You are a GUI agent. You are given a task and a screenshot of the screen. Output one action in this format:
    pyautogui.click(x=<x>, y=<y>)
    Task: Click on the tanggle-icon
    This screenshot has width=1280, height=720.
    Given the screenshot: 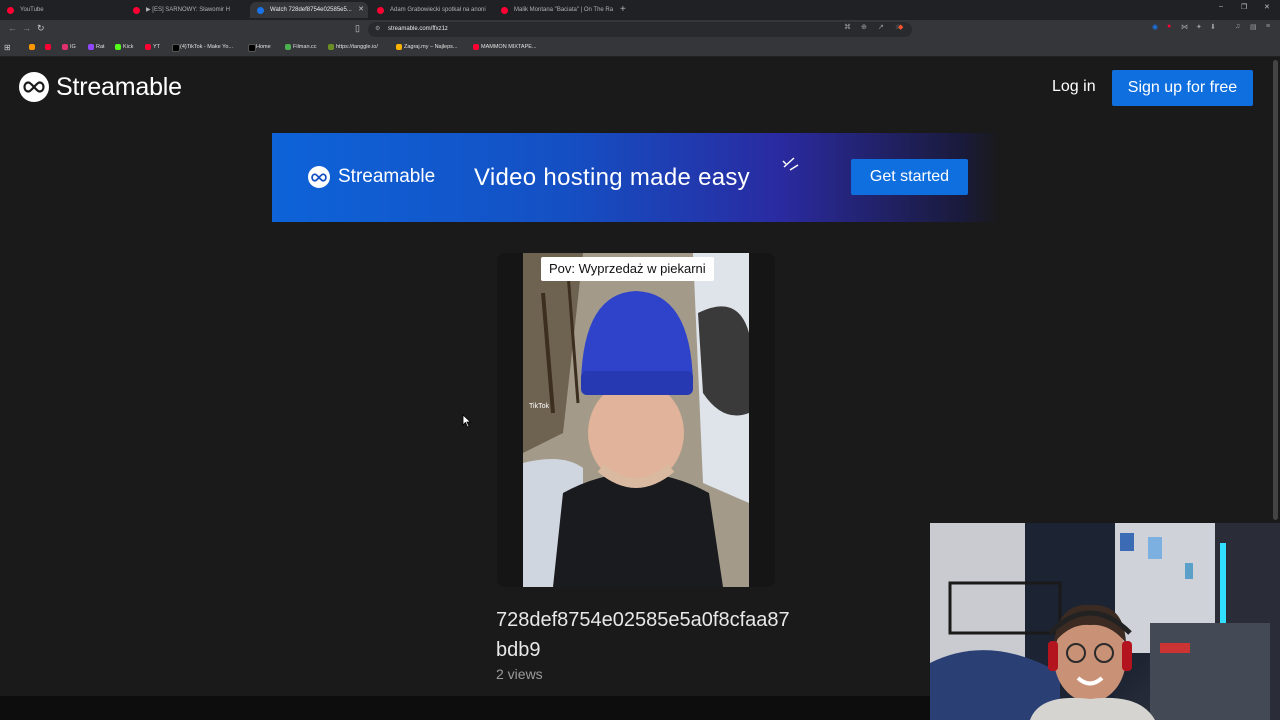 What is the action you would take?
    pyautogui.click(x=331, y=47)
    